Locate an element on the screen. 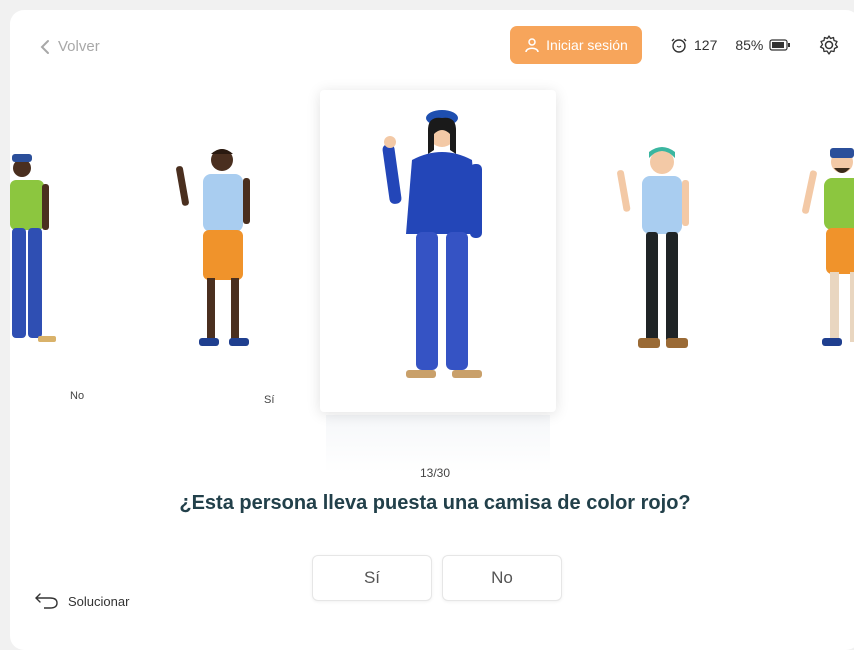  solve-label: Solucionar is located at coordinates (99, 601).